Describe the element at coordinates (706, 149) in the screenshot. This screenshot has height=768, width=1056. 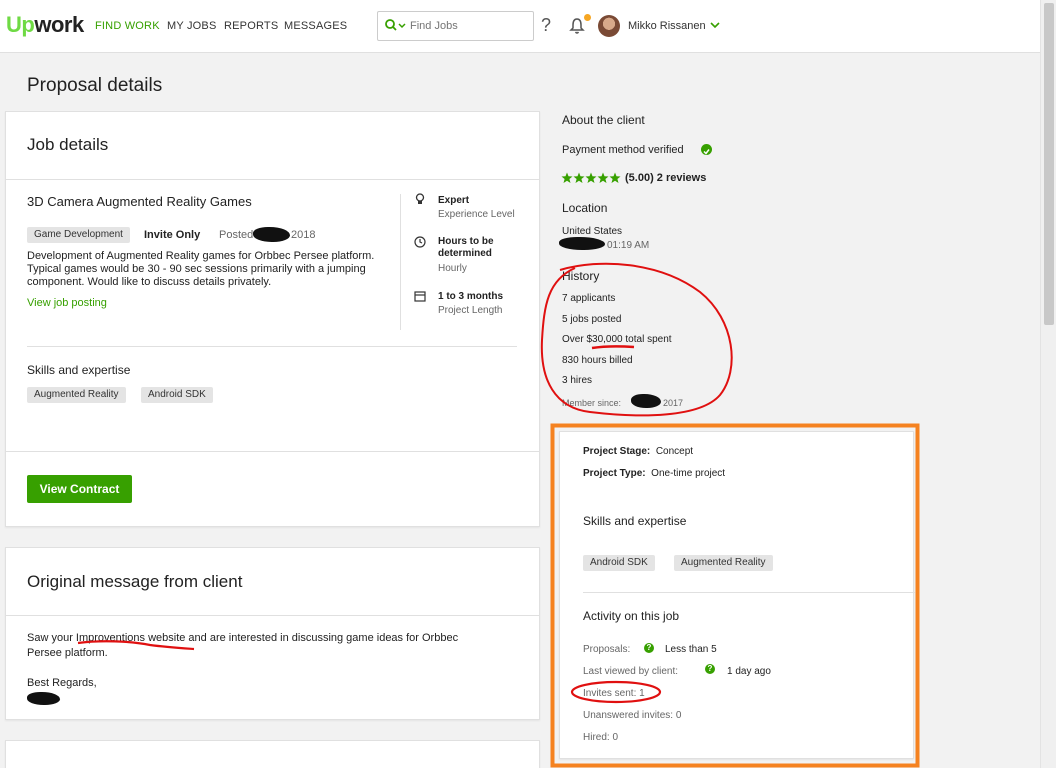
I see `verified-check-icon` at that location.